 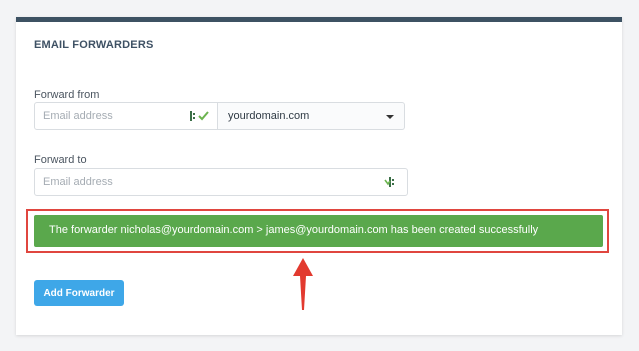 I want to click on forward-to-label: Forward to, so click(x=60, y=160).